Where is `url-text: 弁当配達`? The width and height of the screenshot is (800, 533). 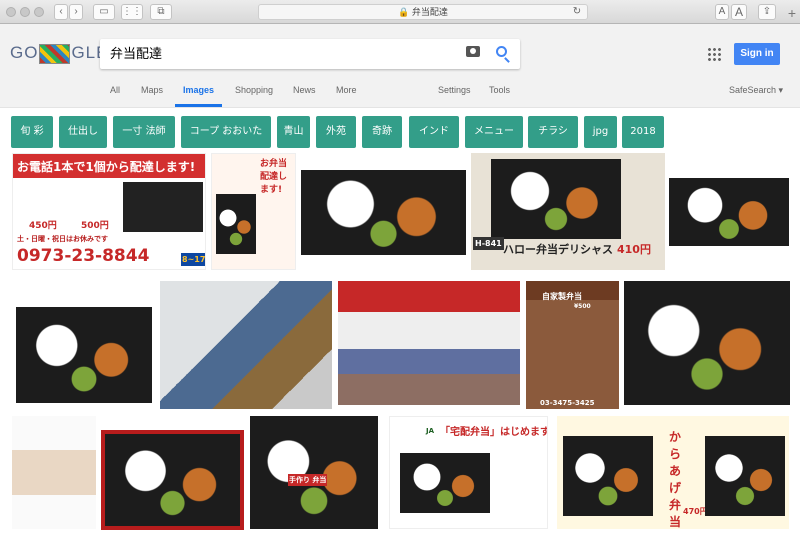 url-text: 弁当配達 is located at coordinates (429, 12).